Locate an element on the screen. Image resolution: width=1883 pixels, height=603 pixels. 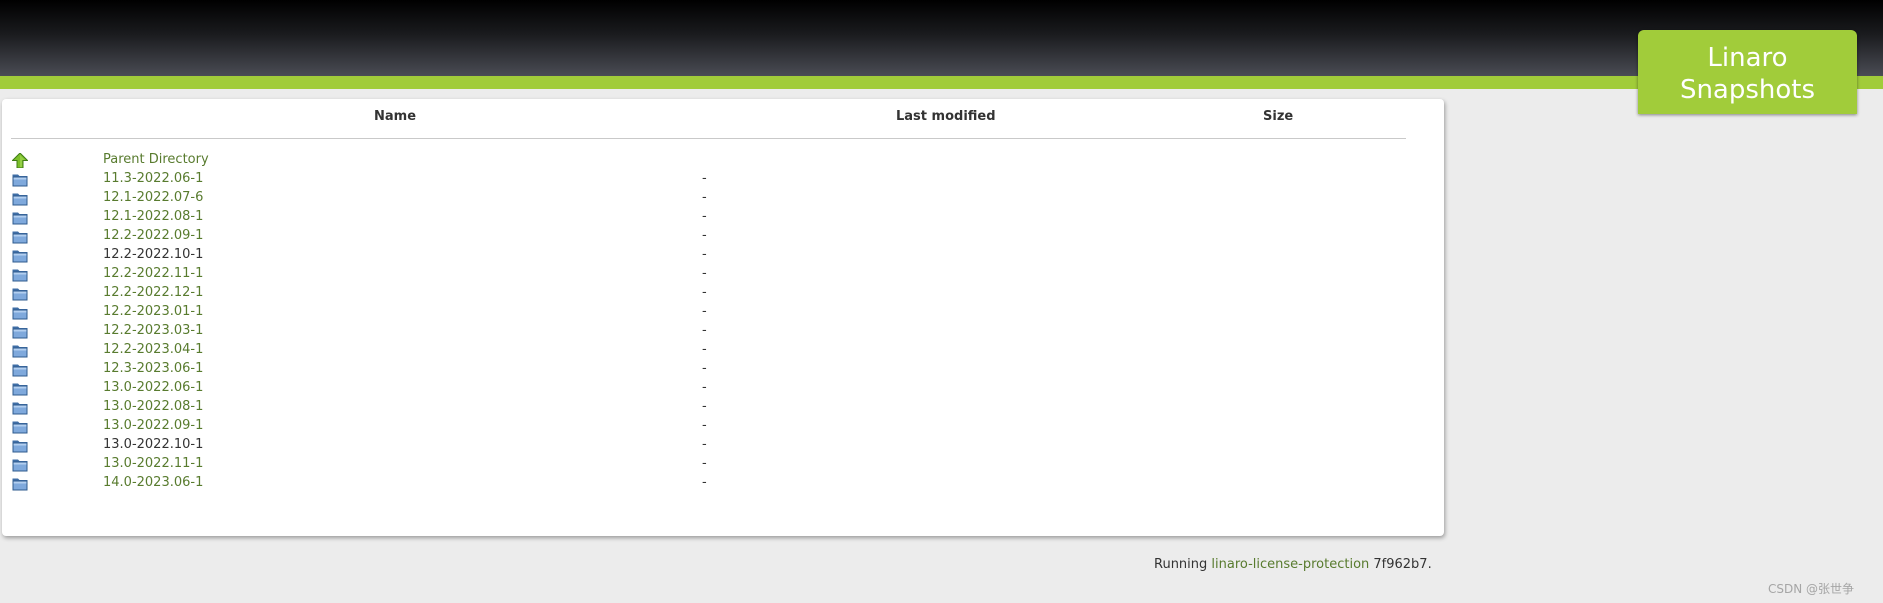
parent-directory-link: Parent Directory is located at coordinates (156, 159).